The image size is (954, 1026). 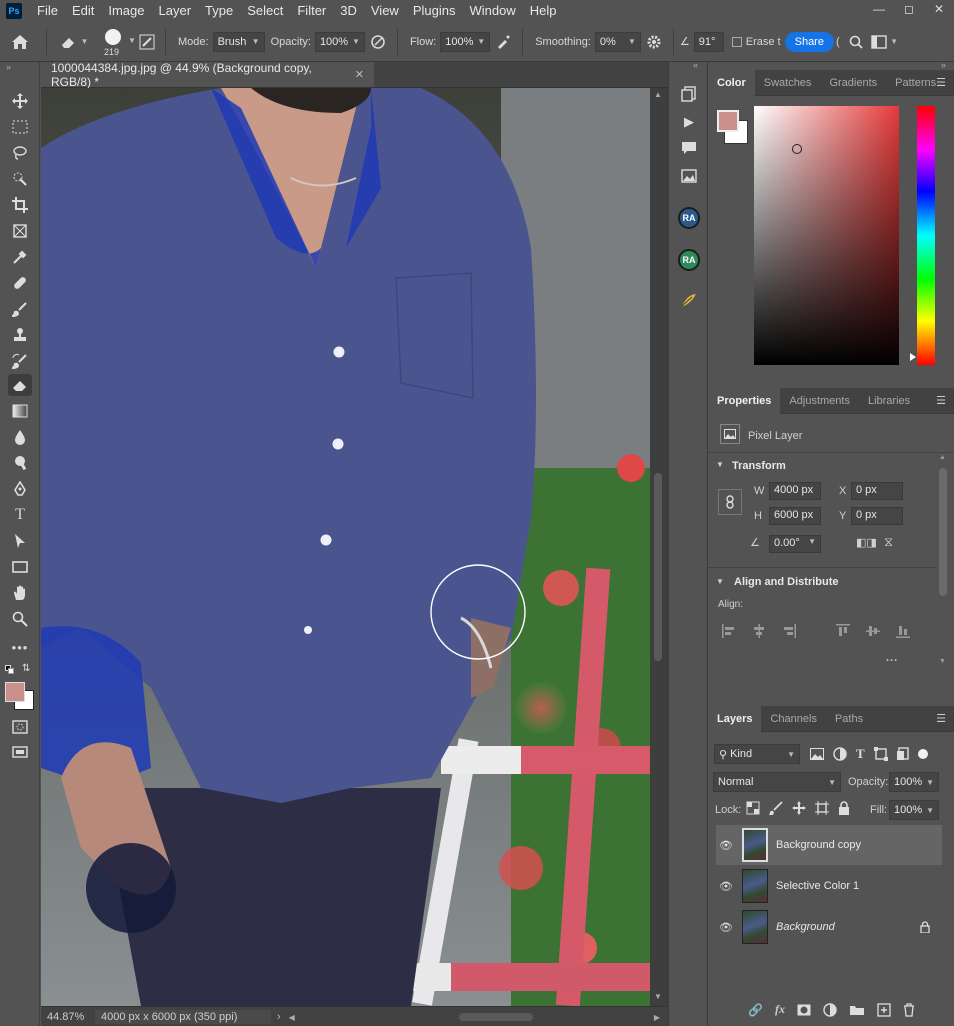 What do you see at coordinates (20, 361) in the screenshot?
I see `history-brush-tool-icon` at bounding box center [20, 361].